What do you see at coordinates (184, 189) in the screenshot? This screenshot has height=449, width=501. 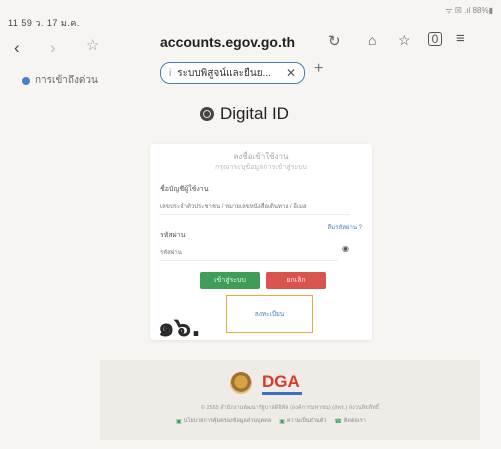 I see `username-label: ชื่อบัญชีผู้ใช้งาน` at bounding box center [184, 189].